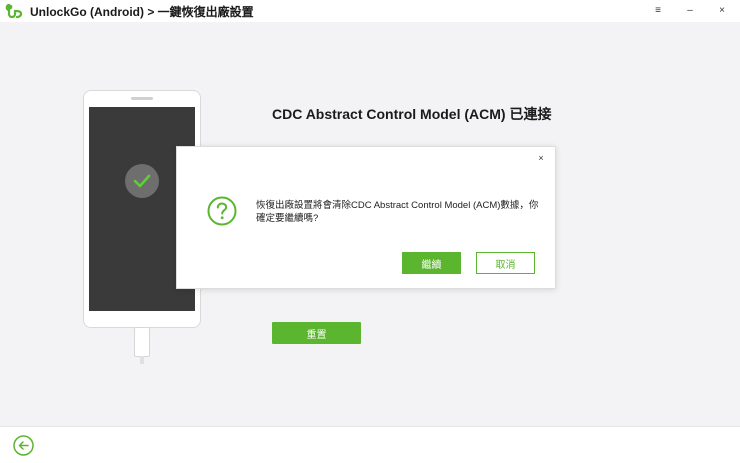 Image resolution: width=740 pixels, height=463 pixels. I want to click on back-arrow-icon, so click(23, 445).